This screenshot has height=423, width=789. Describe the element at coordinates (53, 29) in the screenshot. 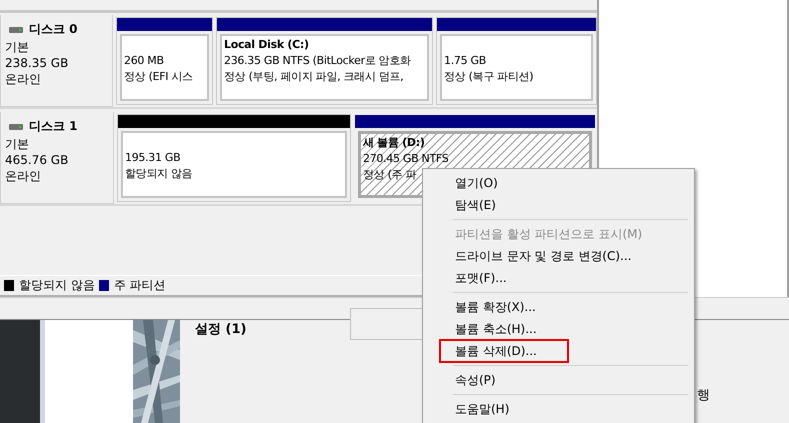

I see `disk-name: 디스크 0` at that location.